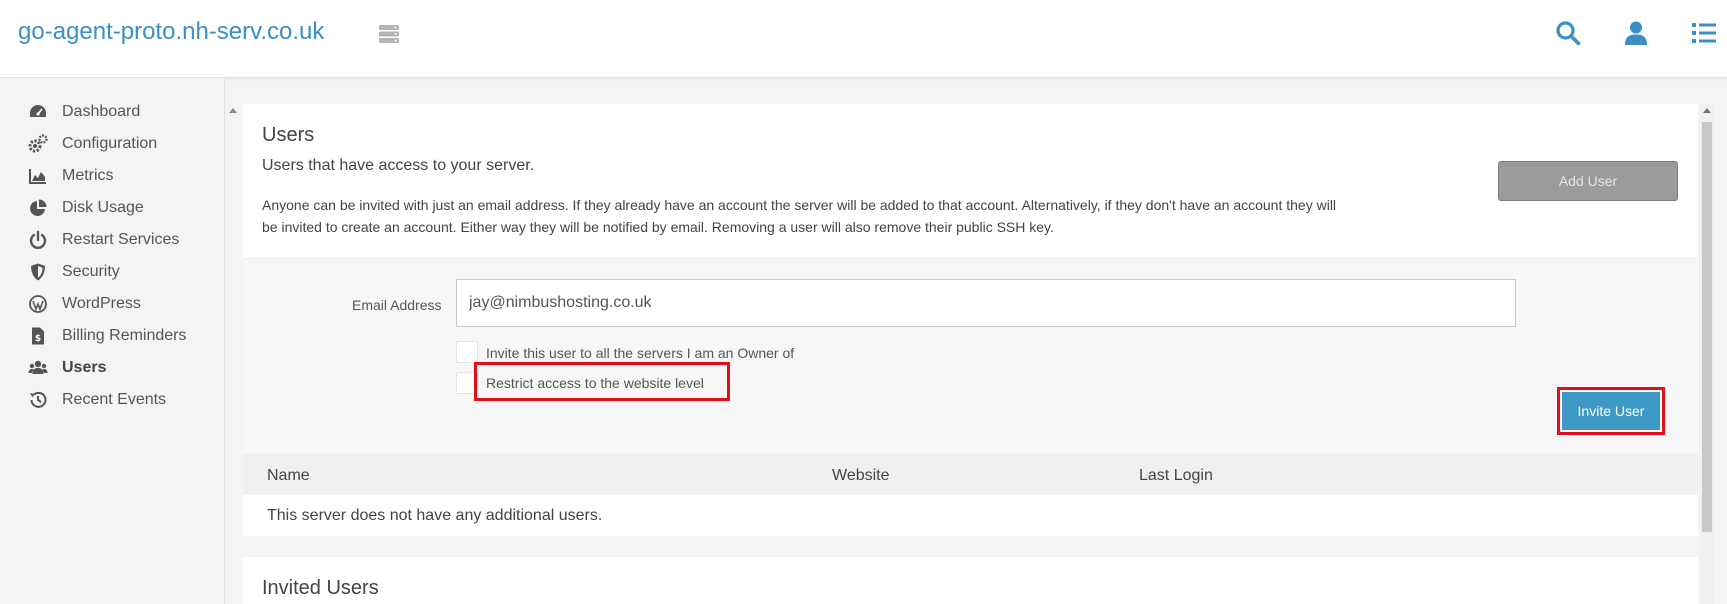 Image resolution: width=1727 pixels, height=604 pixels. What do you see at coordinates (970, 475) in the screenshot?
I see `users-table-header: Name Website Last Login` at bounding box center [970, 475].